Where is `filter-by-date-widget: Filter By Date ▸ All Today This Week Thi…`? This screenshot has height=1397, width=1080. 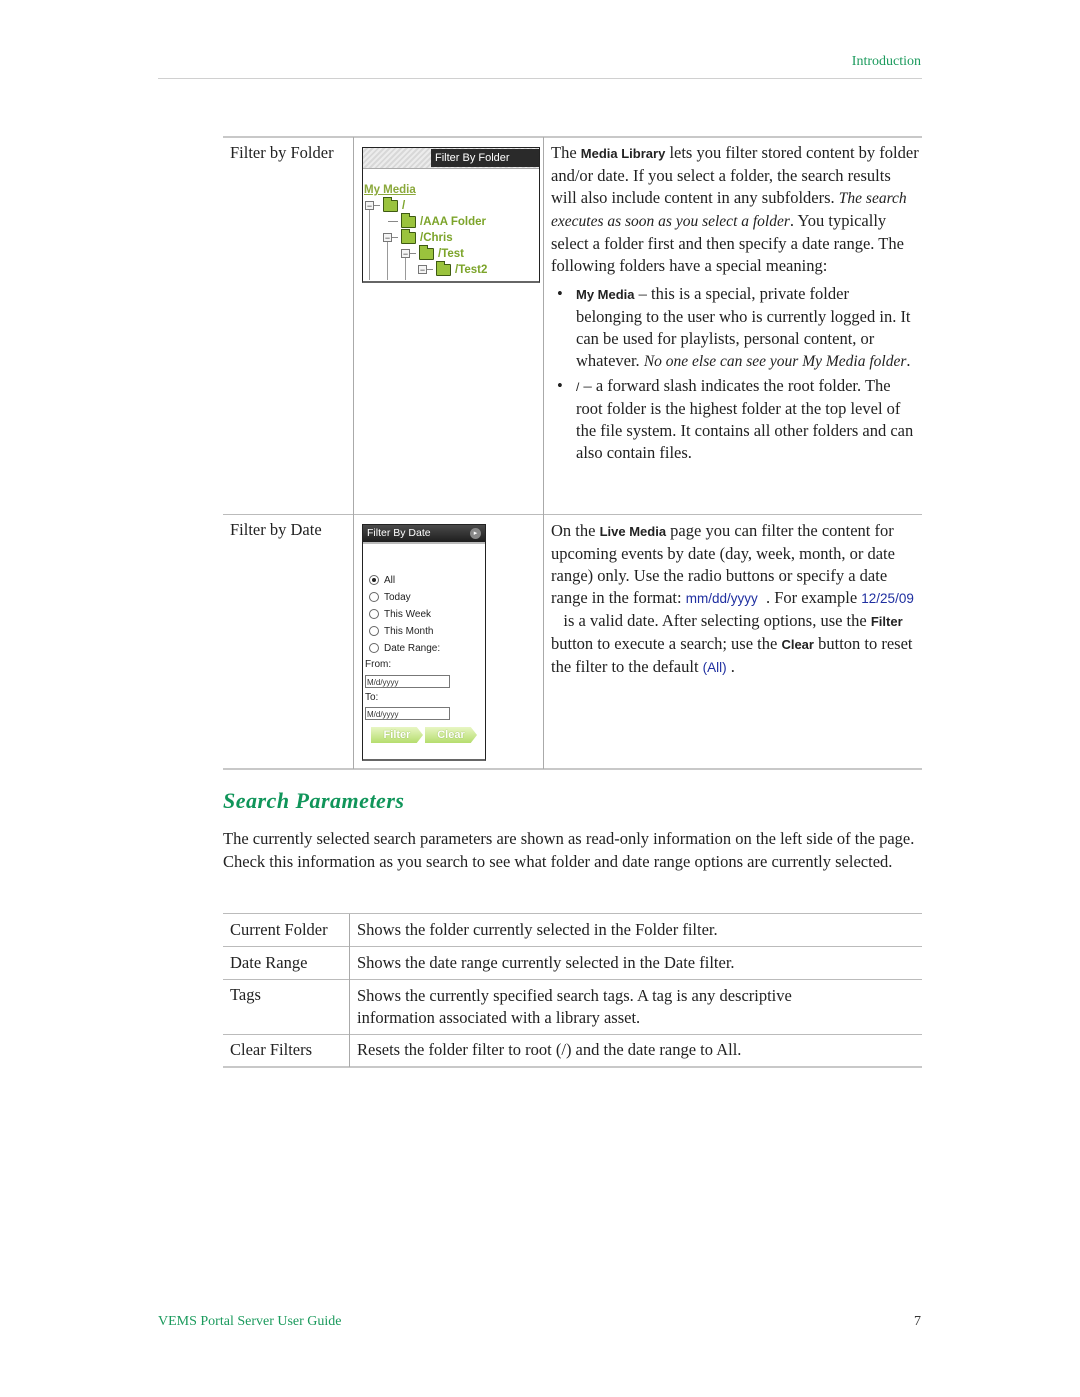
filter-by-date-widget: Filter By Date ▸ All Today This Week Thi… is located at coordinates (424, 642).